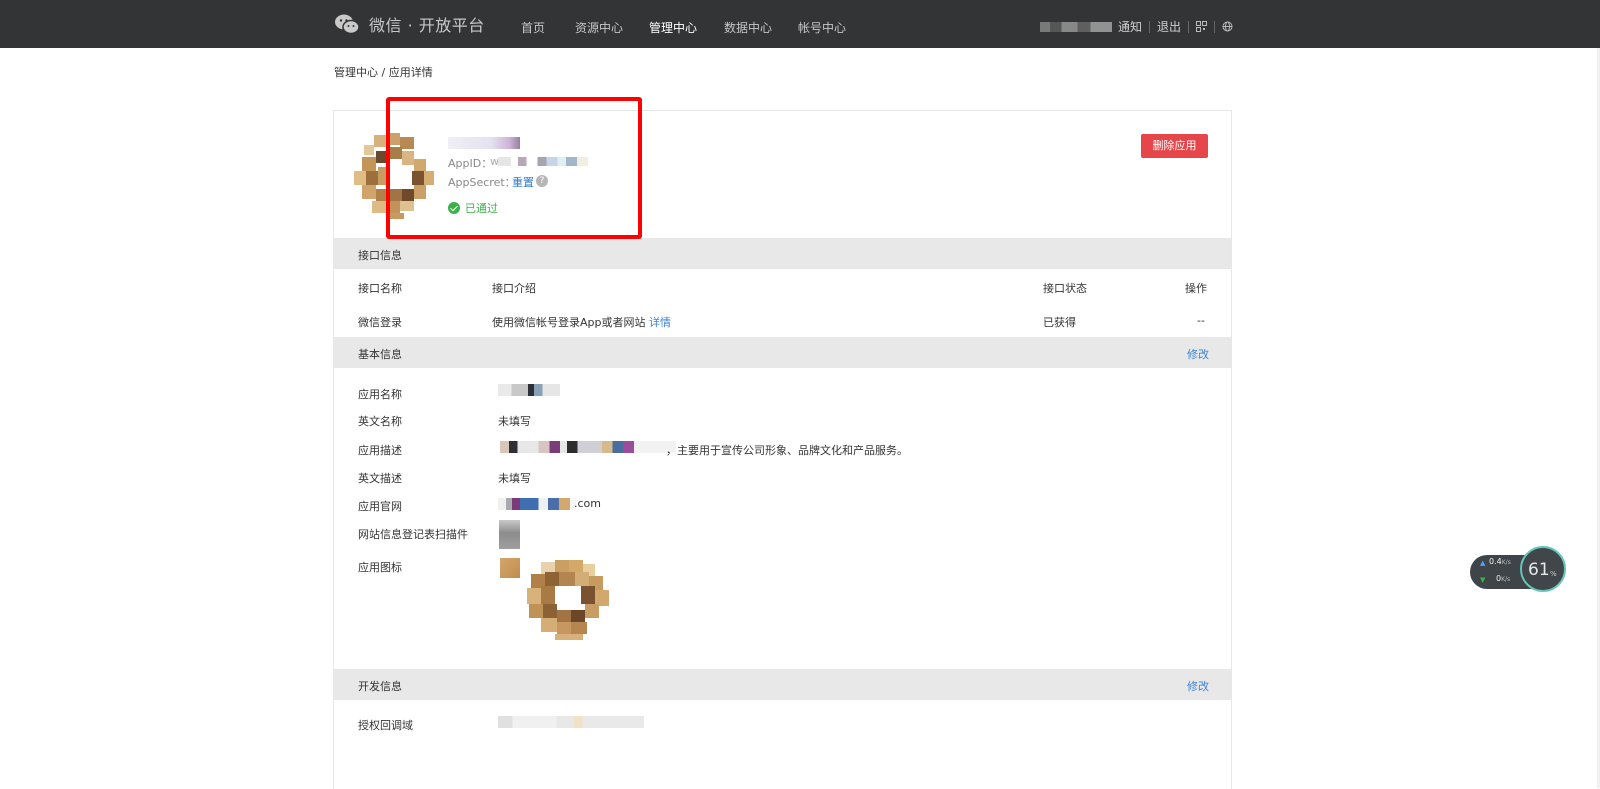 This screenshot has width=1600, height=789. I want to click on field-label-app-name: 应用名称, so click(380, 394).